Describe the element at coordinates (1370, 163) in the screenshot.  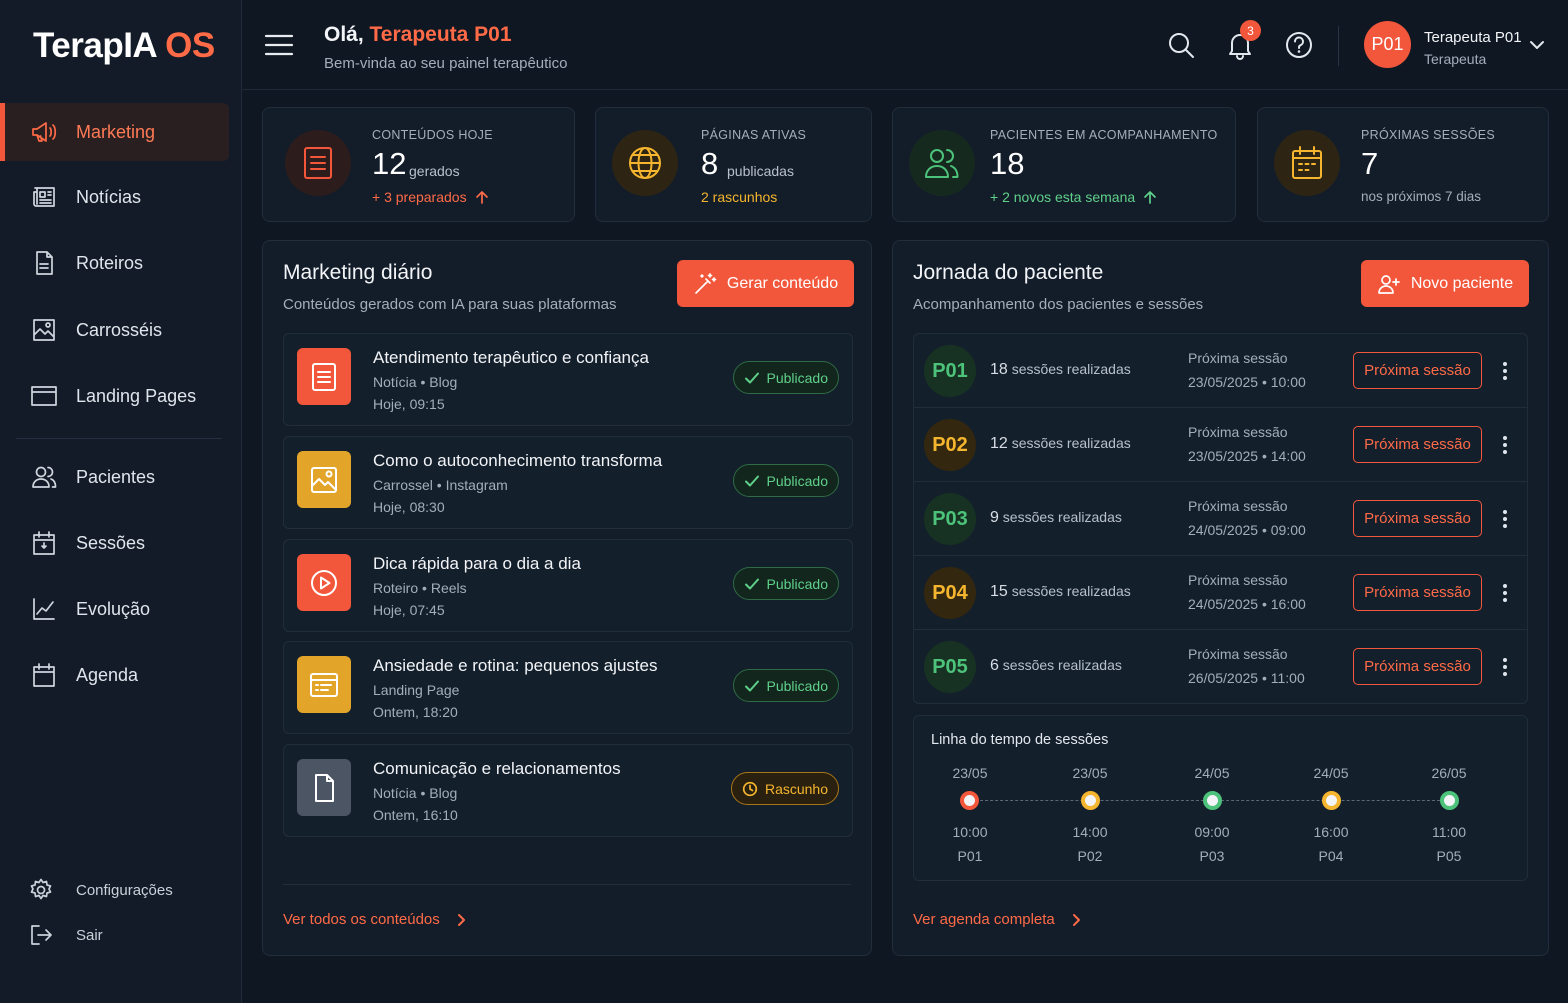
I see `stat-value: 7` at that location.